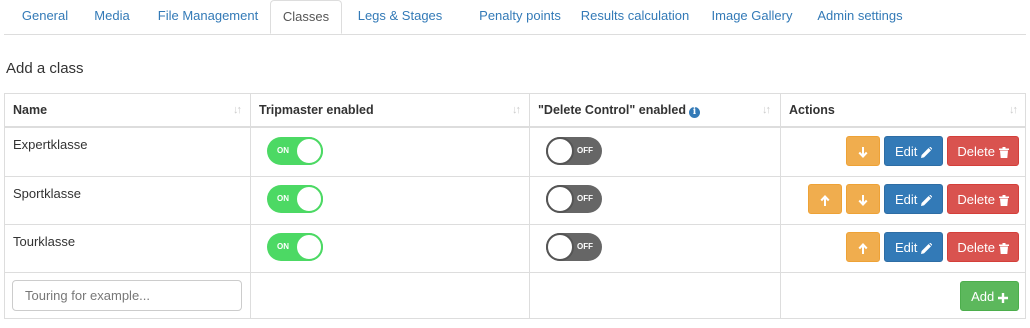 Image resolution: width=1030 pixels, height=328 pixels. What do you see at coordinates (47, 193) in the screenshot?
I see `class-name: Sportklasse` at bounding box center [47, 193].